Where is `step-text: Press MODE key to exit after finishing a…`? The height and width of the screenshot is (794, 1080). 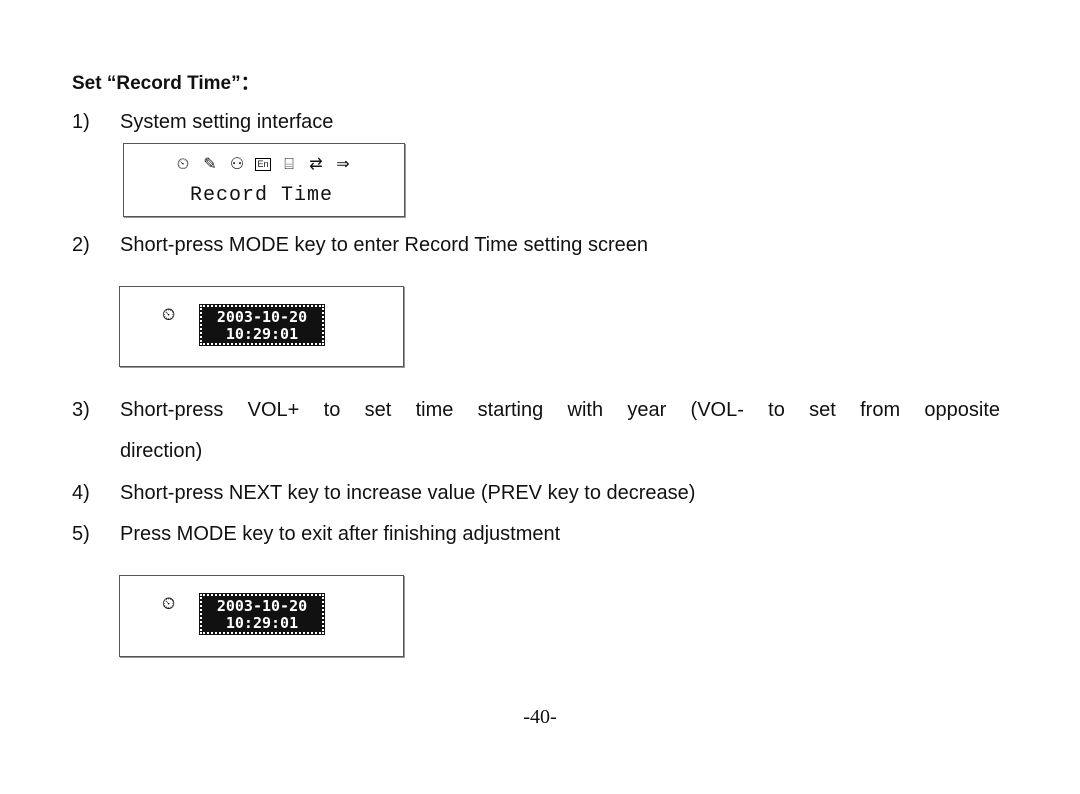
step-text: Press MODE key to exit after finishing a… is located at coordinates (340, 534).